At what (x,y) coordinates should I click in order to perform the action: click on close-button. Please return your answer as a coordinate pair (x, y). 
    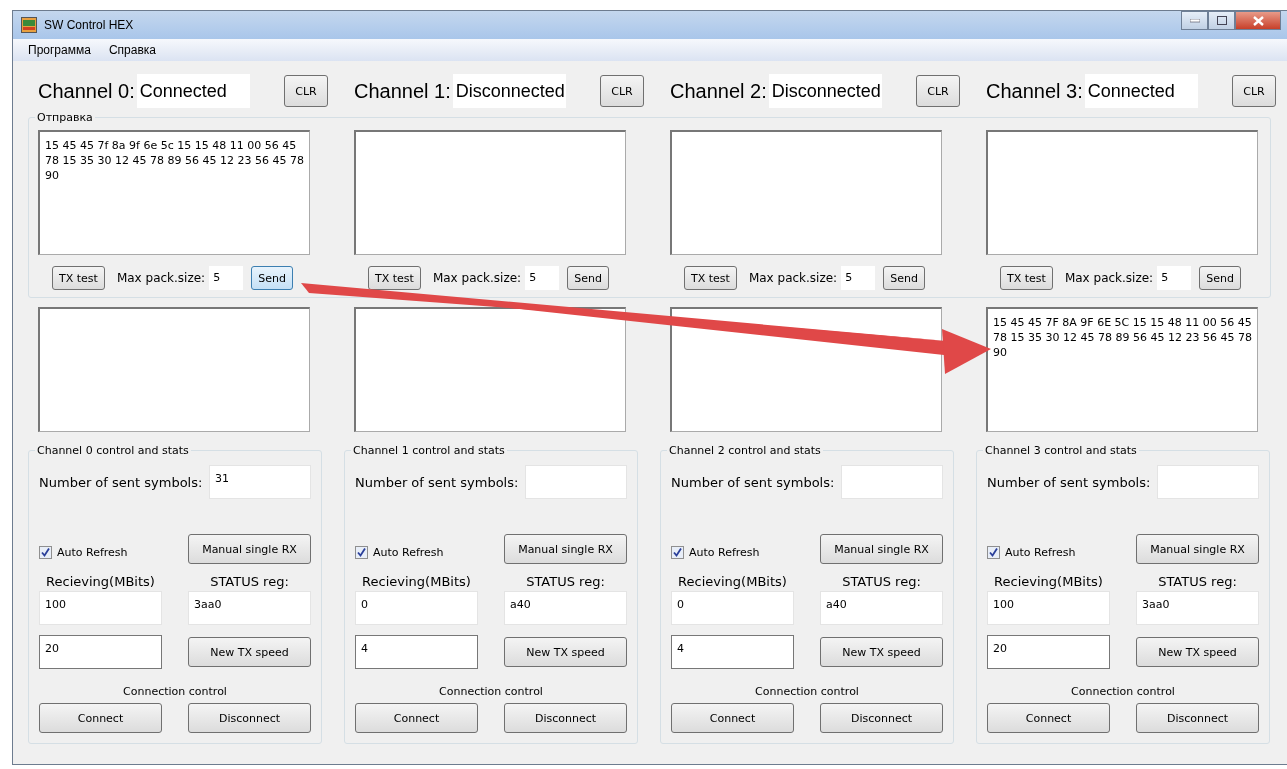
    Looking at the image, I should click on (1258, 20).